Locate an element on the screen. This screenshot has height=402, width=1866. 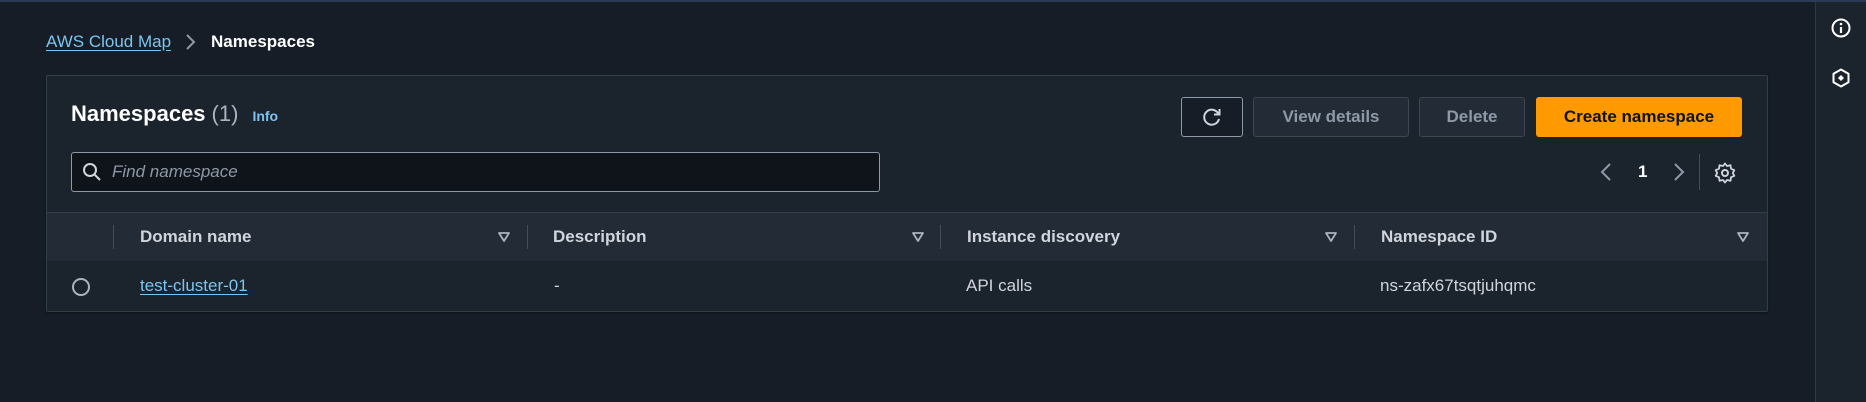
column-header-domain-name: Domain name is located at coordinates (195, 237).